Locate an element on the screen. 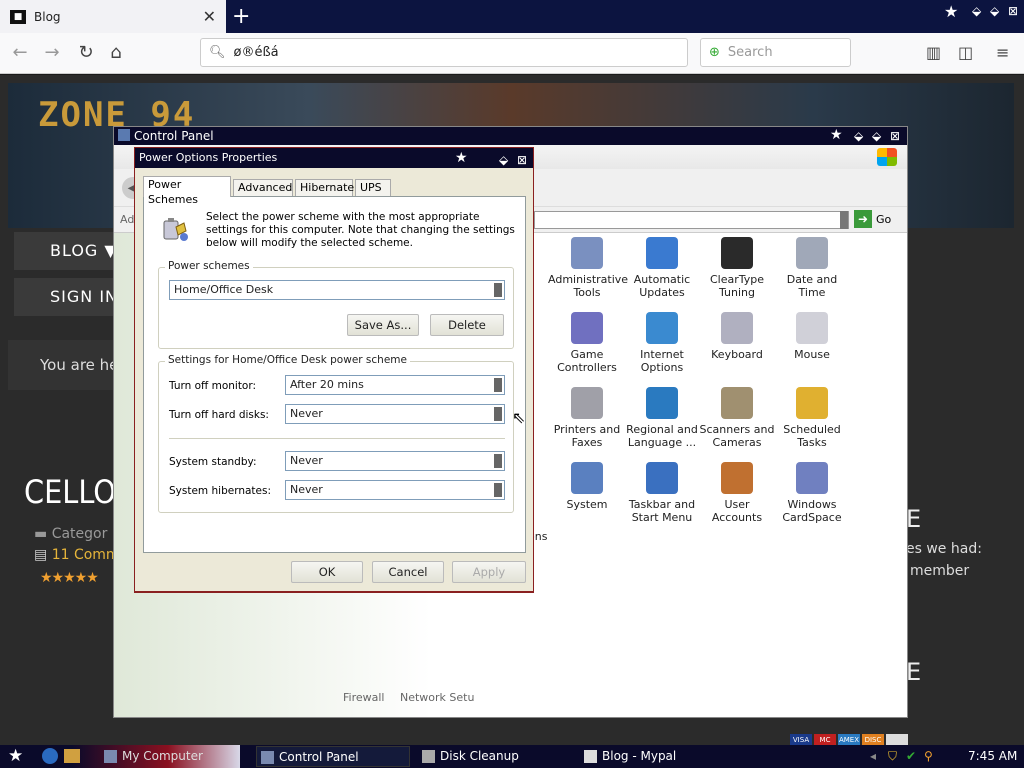 The width and height of the screenshot is (1024, 768). system-hibernates-select: Never is located at coordinates (395, 490).